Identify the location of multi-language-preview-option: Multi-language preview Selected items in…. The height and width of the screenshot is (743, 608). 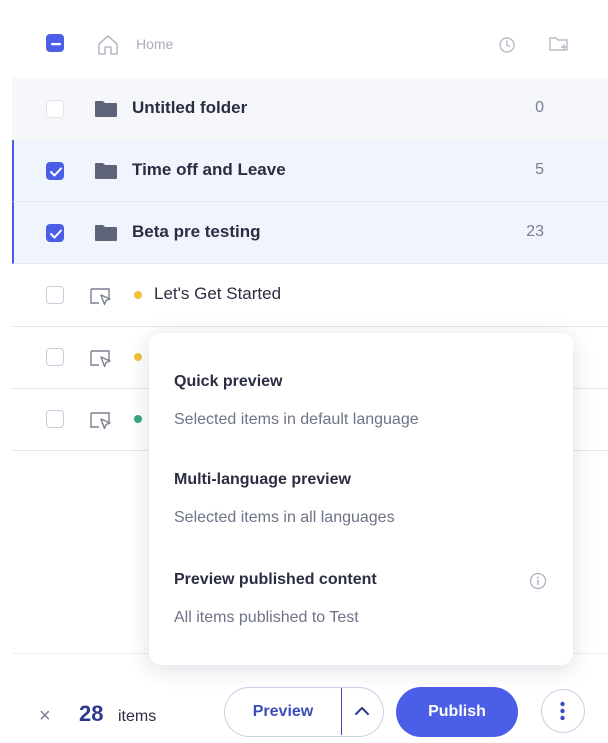
(361, 492).